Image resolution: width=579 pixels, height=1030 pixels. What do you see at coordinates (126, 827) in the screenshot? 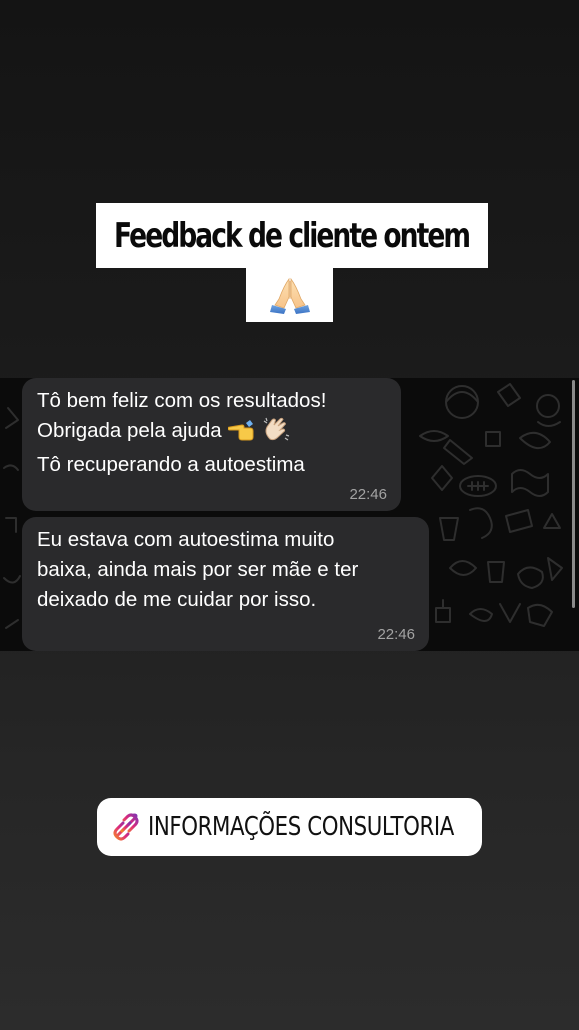
I see `link-icon` at bounding box center [126, 827].